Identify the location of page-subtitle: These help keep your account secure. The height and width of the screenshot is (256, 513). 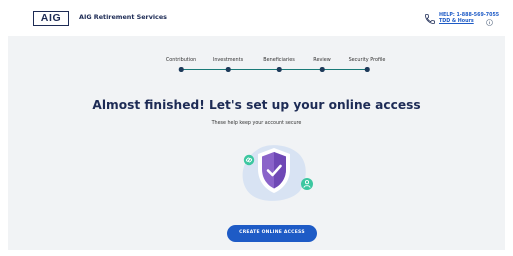
(256, 123).